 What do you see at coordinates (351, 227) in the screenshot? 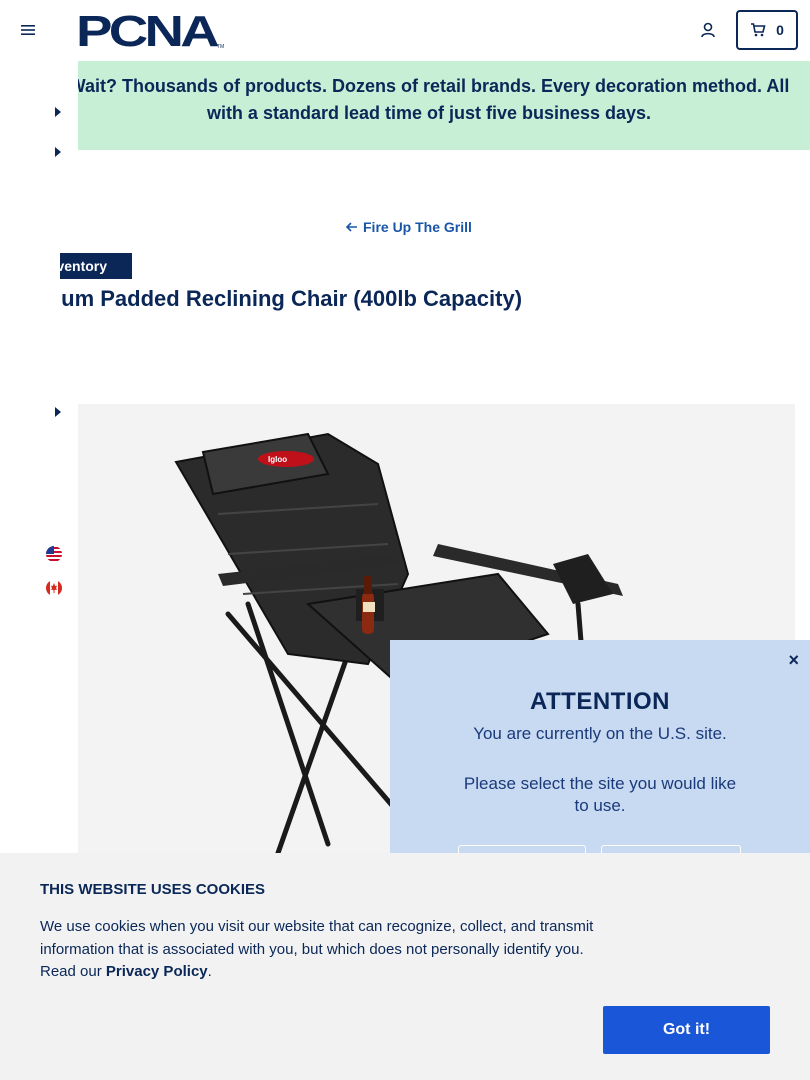
I see `arrow-left-icon` at bounding box center [351, 227].